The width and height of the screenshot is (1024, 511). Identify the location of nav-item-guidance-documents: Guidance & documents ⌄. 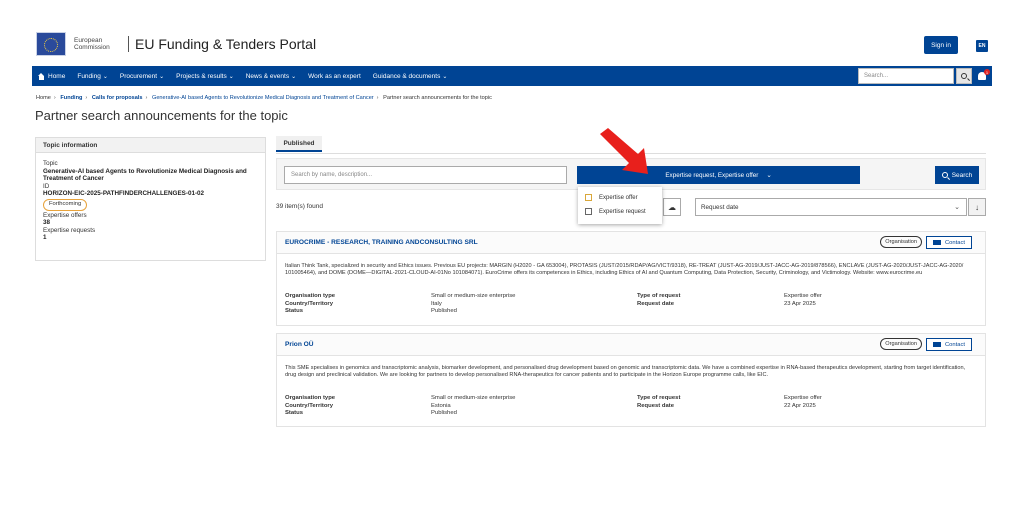
(410, 76).